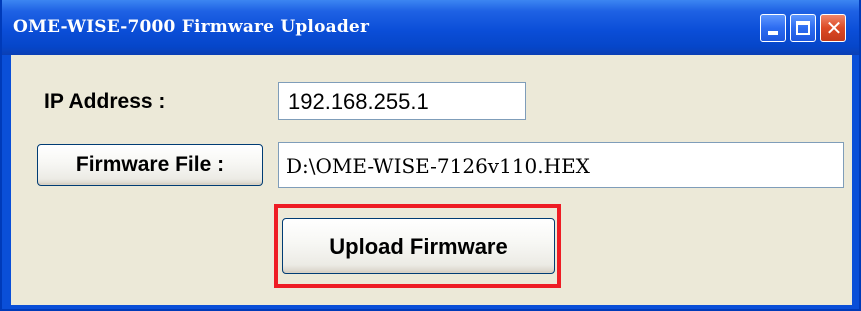 The width and height of the screenshot is (861, 311). I want to click on ip-address-value: 192.168.255.1, so click(358, 101).